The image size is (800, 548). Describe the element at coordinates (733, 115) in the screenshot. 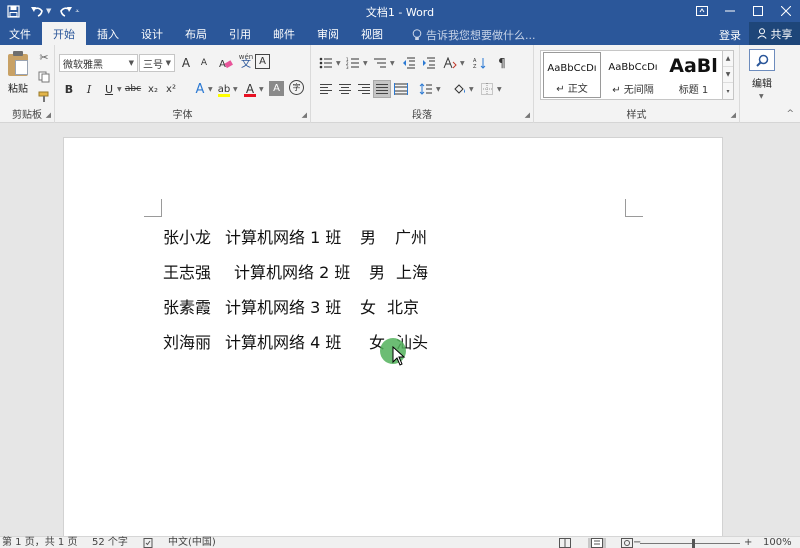

I see `styles-launcher-icon: ◢` at that location.